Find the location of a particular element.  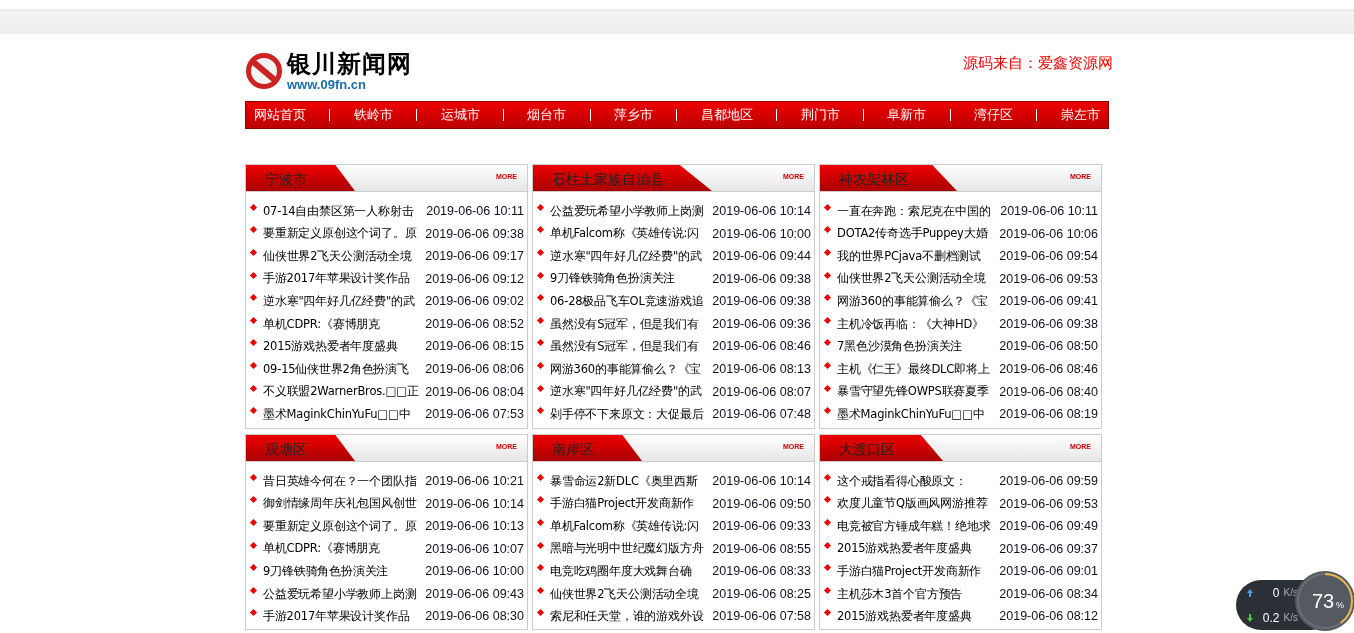

news-link: 一直在奔跑：索尼克在中国的 is located at coordinates (917, 211).